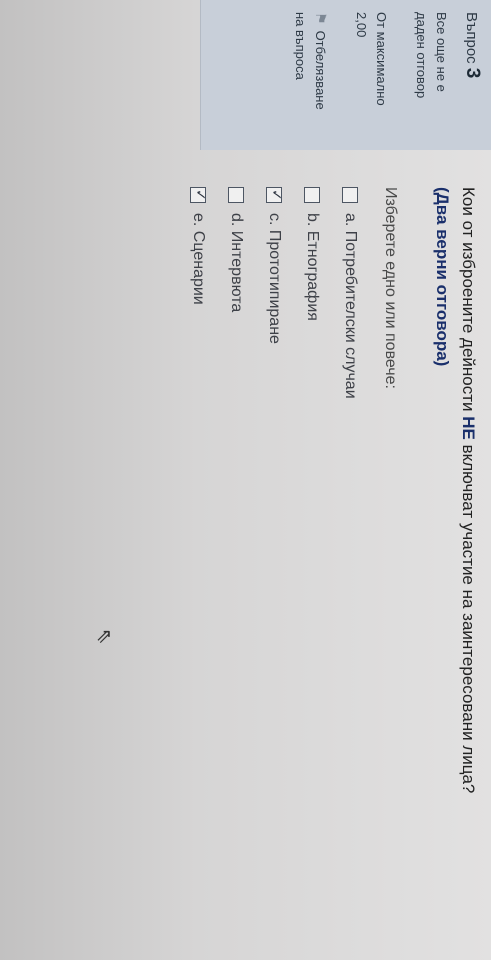 The image size is (491, 960). I want to click on question-number: Въпрос 3, so click(472, 45).